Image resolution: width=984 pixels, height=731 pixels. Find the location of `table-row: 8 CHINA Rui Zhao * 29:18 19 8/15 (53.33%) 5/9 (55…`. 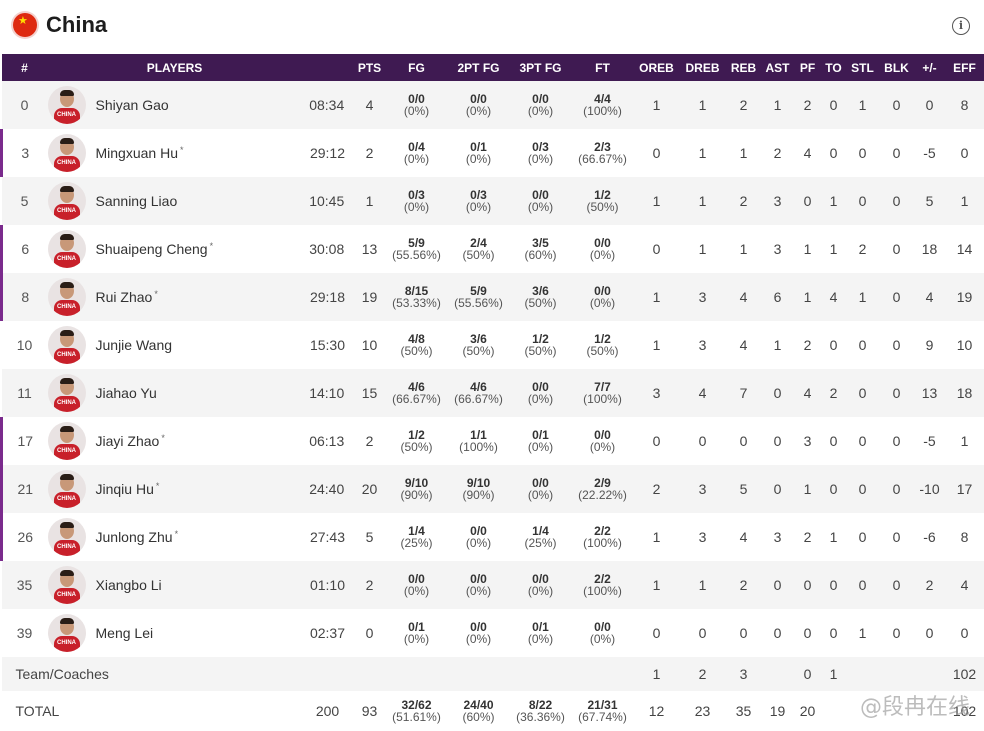

table-row: 8 CHINA Rui Zhao * 29:18 19 8/15 (53.33%) 5/9 (55… is located at coordinates (492, 297).